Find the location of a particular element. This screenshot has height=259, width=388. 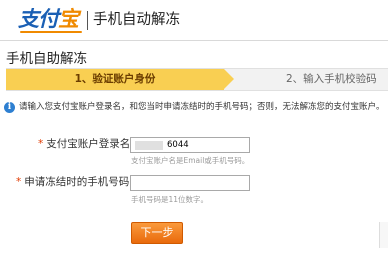

logo-underline is located at coordinates (51, 32).